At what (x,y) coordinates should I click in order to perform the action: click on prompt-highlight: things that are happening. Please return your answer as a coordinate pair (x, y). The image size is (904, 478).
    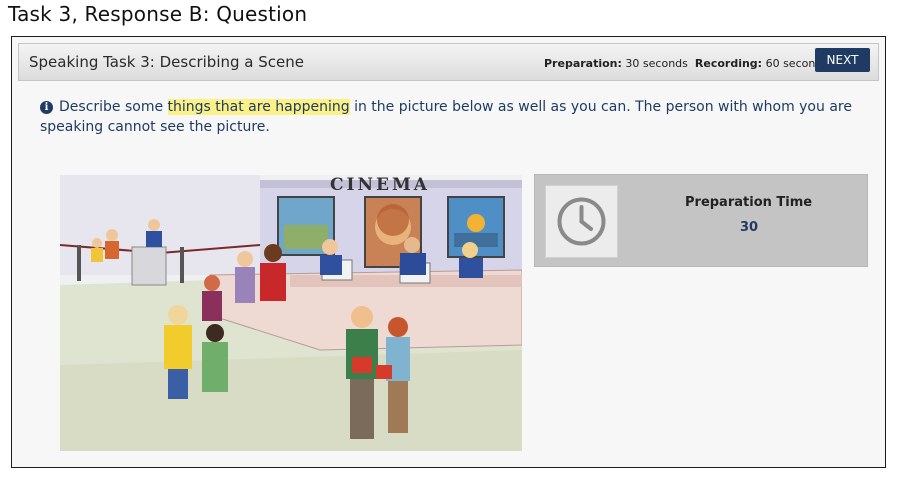
    Looking at the image, I should click on (258, 107).